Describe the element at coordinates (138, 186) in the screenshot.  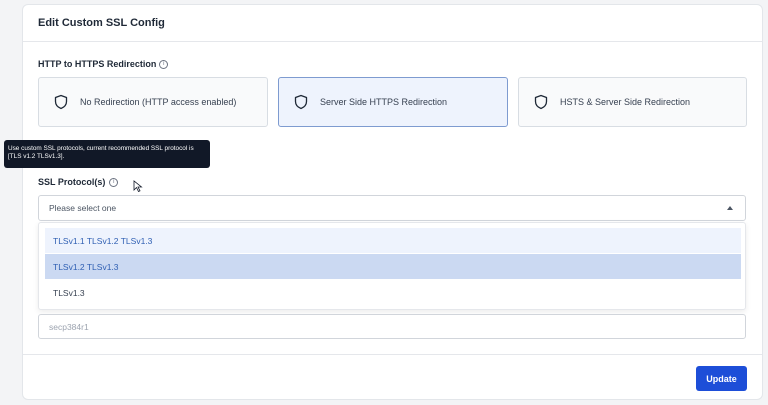
I see `mouse-cursor-icon` at that location.